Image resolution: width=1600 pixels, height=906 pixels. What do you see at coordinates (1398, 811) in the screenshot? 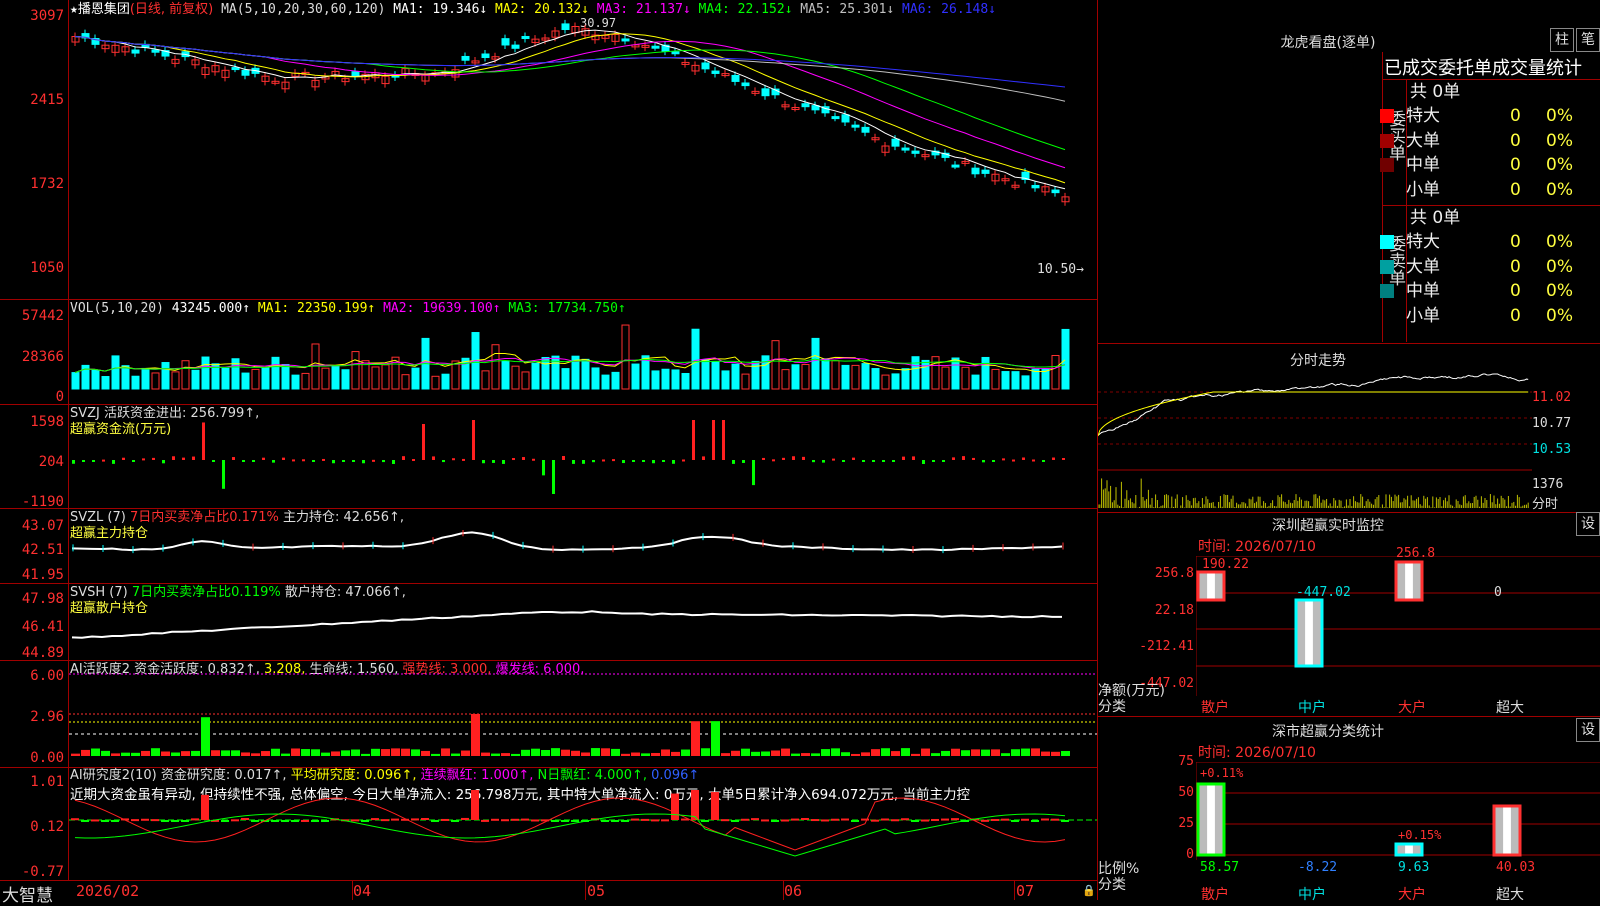
I see `stats-bar-chart` at bounding box center [1398, 811].